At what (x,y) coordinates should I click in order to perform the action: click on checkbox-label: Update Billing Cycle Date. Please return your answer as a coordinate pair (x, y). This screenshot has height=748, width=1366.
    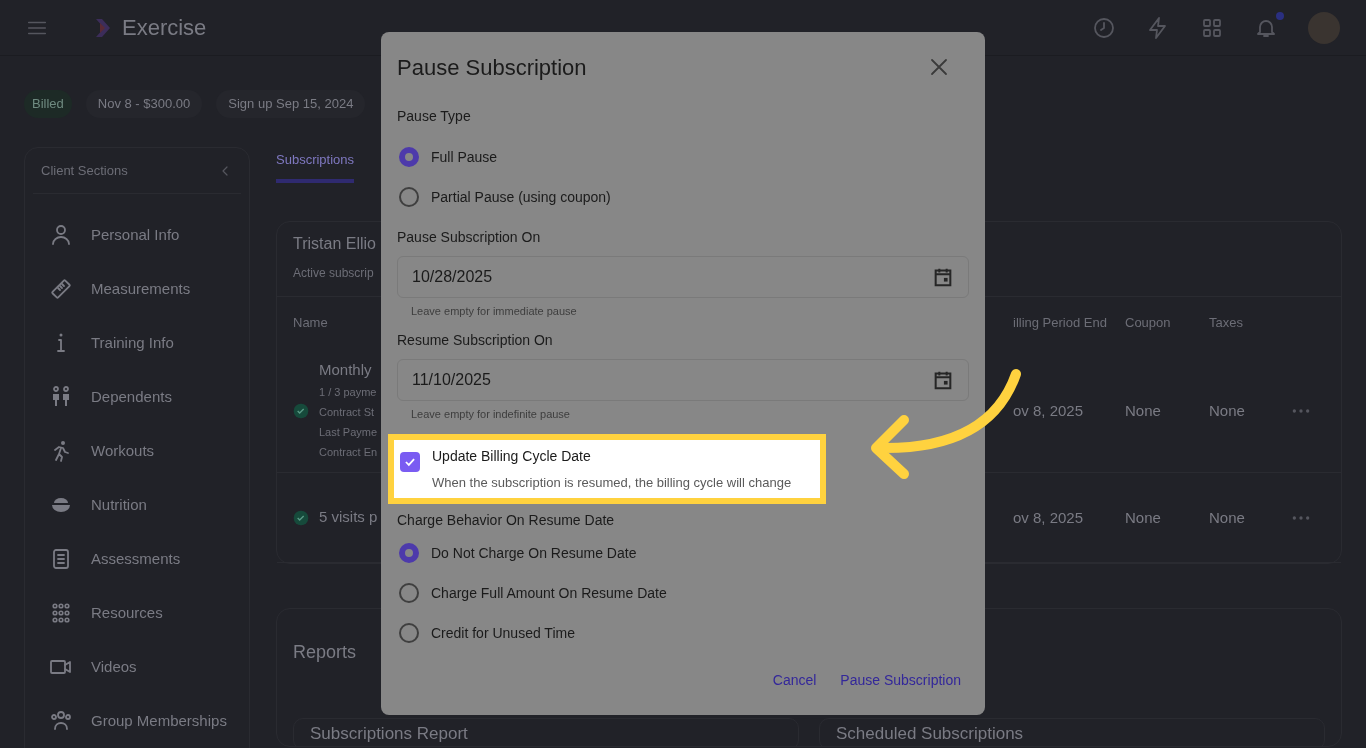
    Looking at the image, I should click on (511, 456).